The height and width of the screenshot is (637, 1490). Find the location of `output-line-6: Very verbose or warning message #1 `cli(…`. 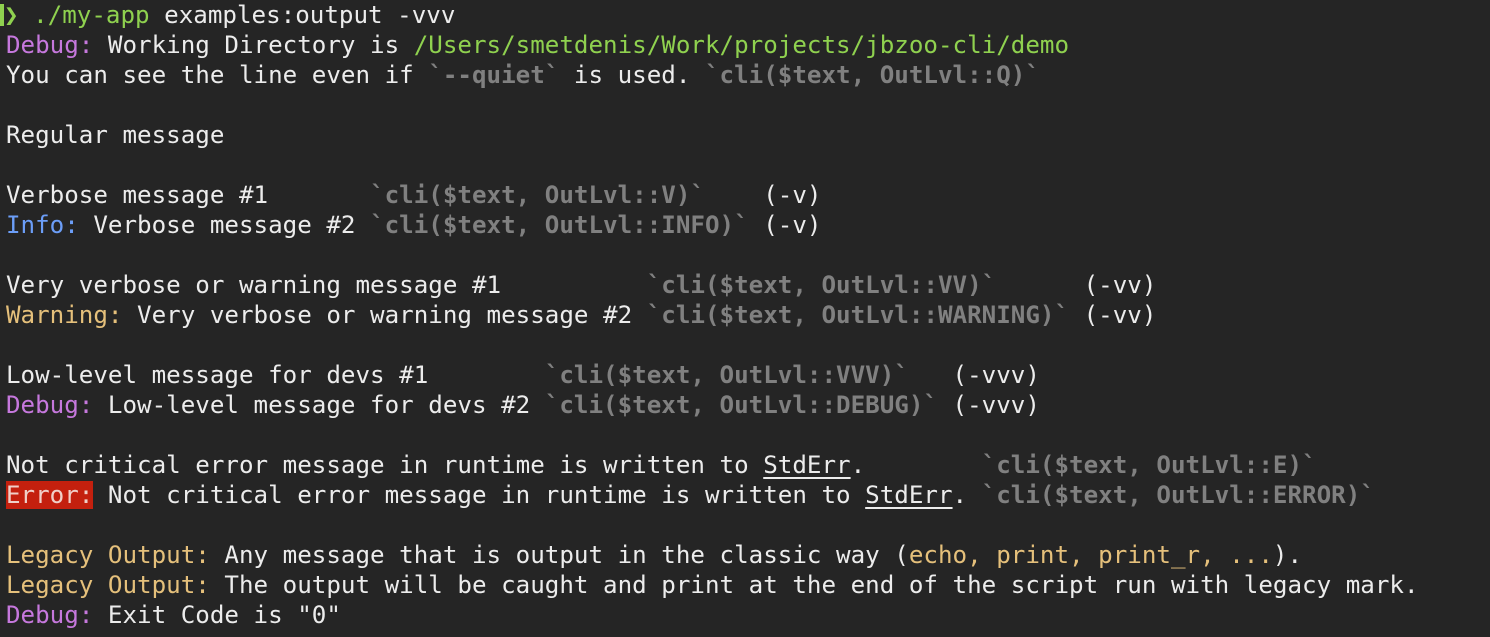

output-line-6: Very verbose or warning message #1 `cli(… is located at coordinates (748, 285).